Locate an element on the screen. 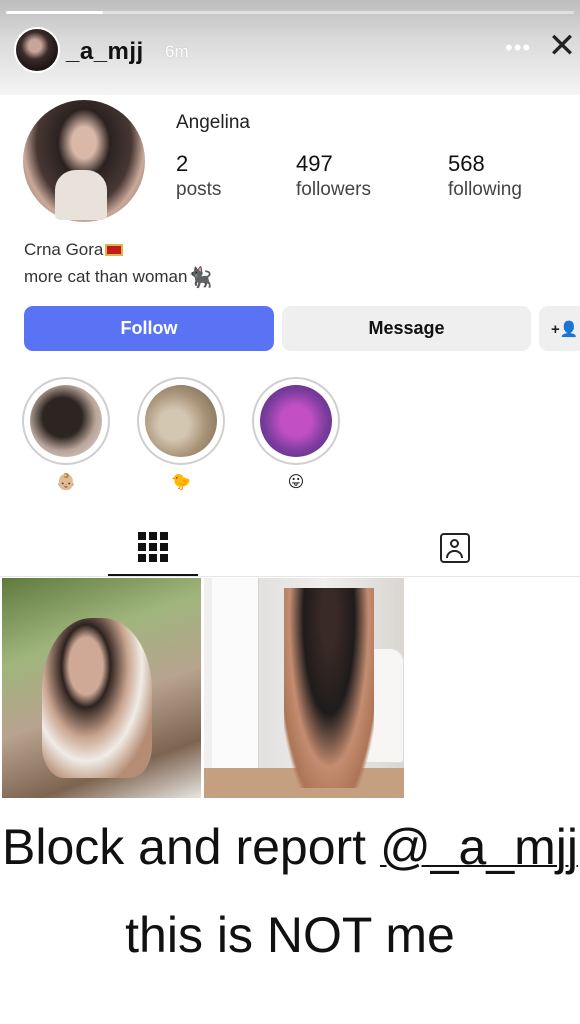 Image resolution: width=580 pixels, height=1024 pixels. story-caption-line-1: Block and report @_a_mjj is located at coordinates (290, 847).